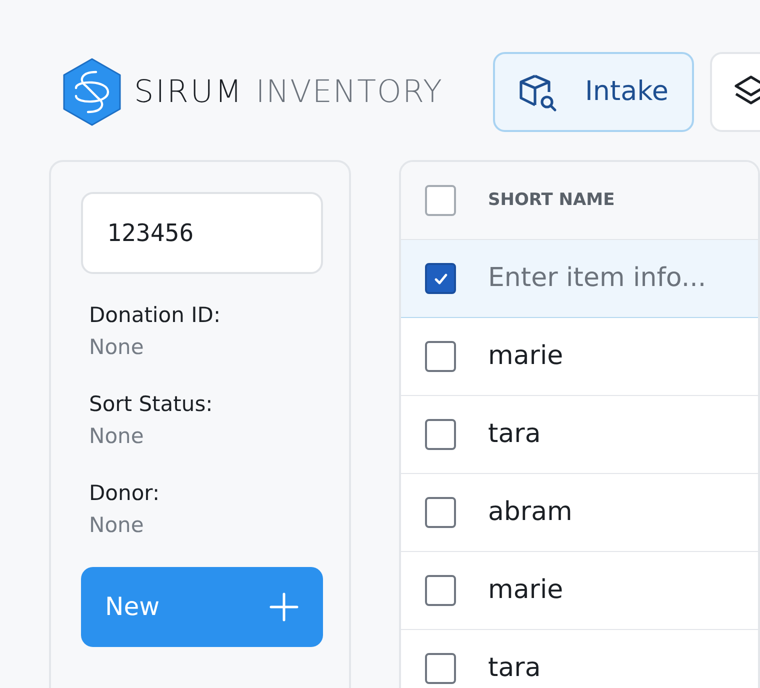  I want to click on plus-icon, so click(284, 607).